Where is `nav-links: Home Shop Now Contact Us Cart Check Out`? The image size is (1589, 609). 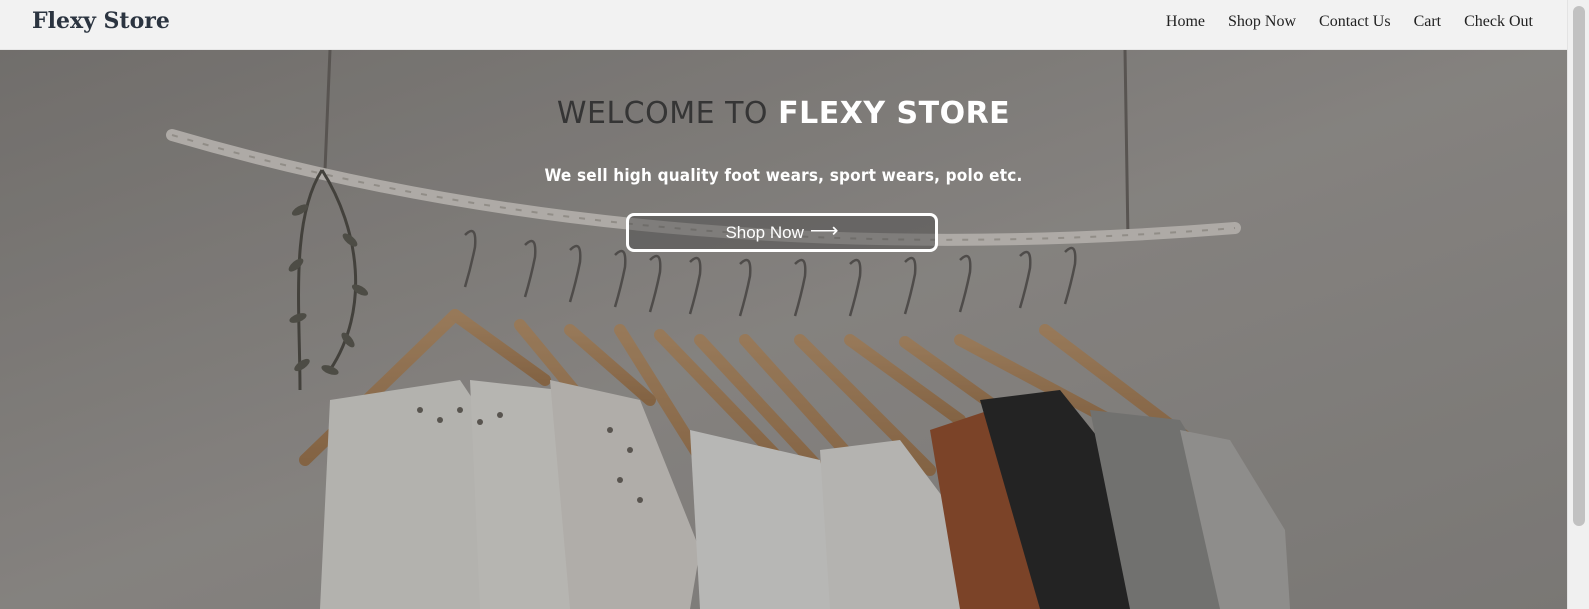
nav-links: Home Shop Now Contact Us Cart Check Out is located at coordinates (1349, 22).